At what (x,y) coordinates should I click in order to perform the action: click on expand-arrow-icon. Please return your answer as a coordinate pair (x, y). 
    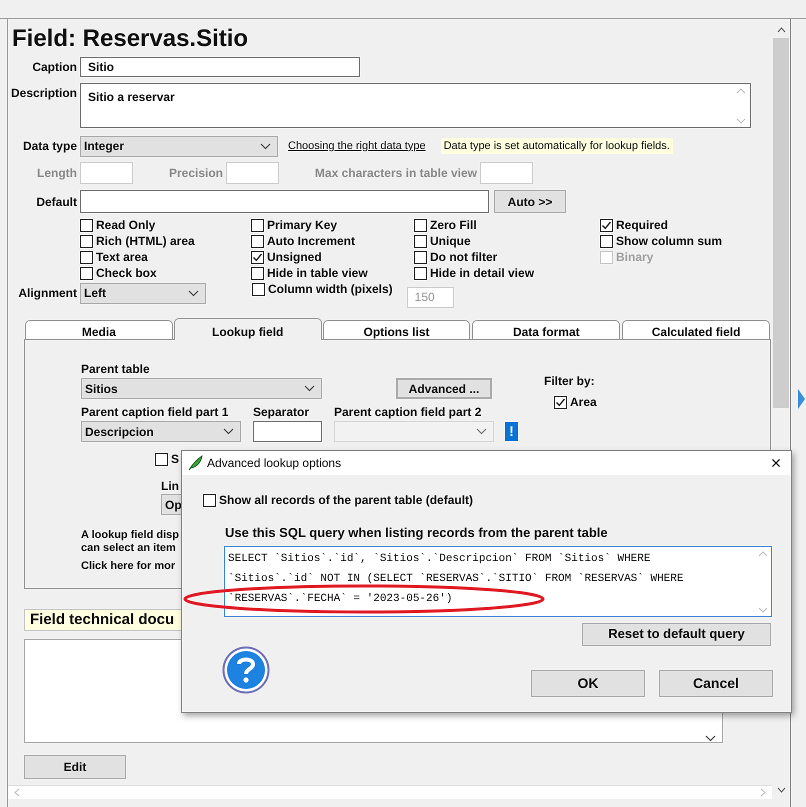
    Looking at the image, I should click on (801, 399).